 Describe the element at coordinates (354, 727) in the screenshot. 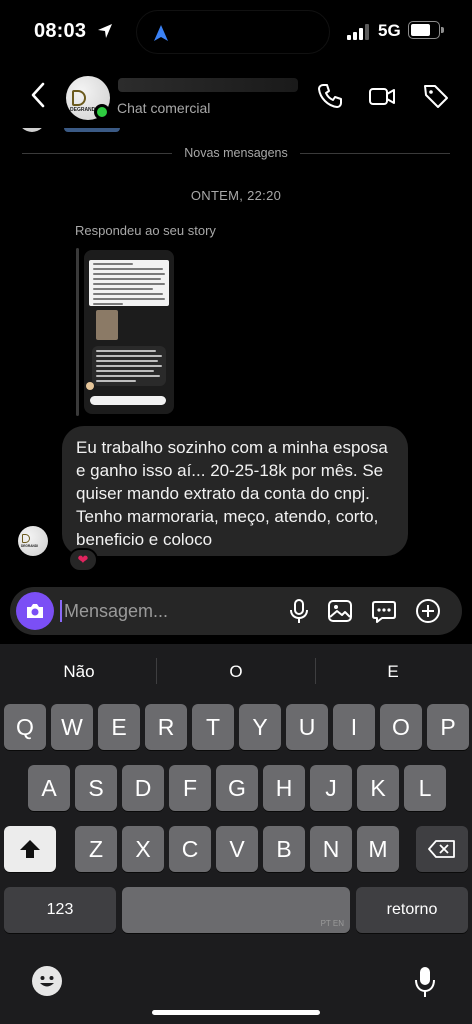

I see `key-i: I` at that location.